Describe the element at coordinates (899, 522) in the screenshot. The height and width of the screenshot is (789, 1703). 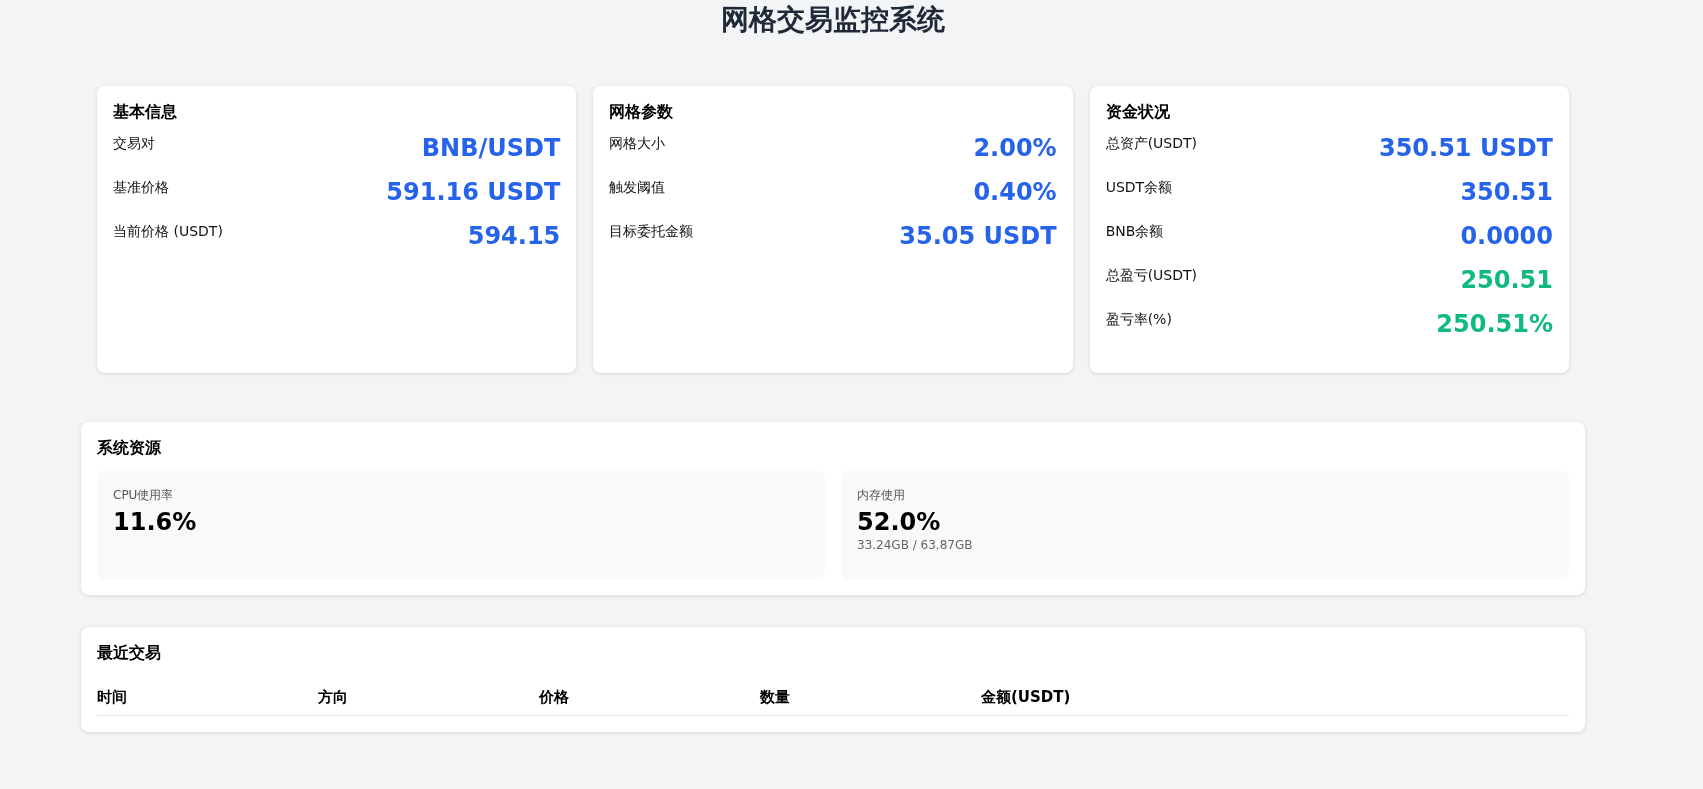
I see `metric-value: 52.0%` at that location.